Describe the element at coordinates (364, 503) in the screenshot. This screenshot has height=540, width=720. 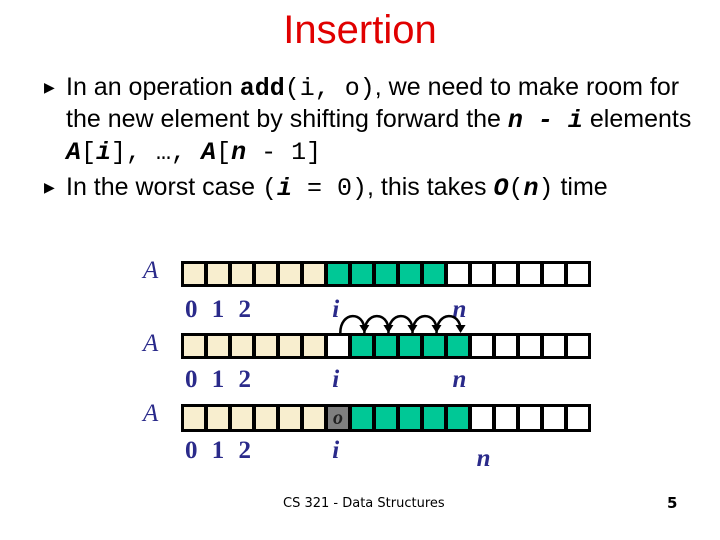
I see `footer-course-name: CS 321 - Data Structures` at that location.